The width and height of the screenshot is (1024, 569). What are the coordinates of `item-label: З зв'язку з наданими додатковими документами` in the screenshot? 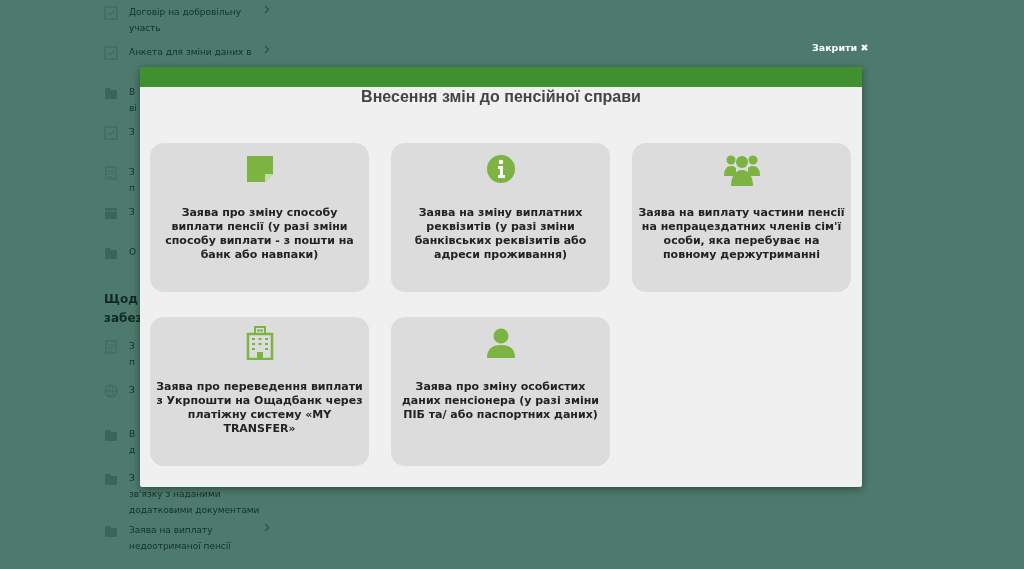 It's located at (194, 494).